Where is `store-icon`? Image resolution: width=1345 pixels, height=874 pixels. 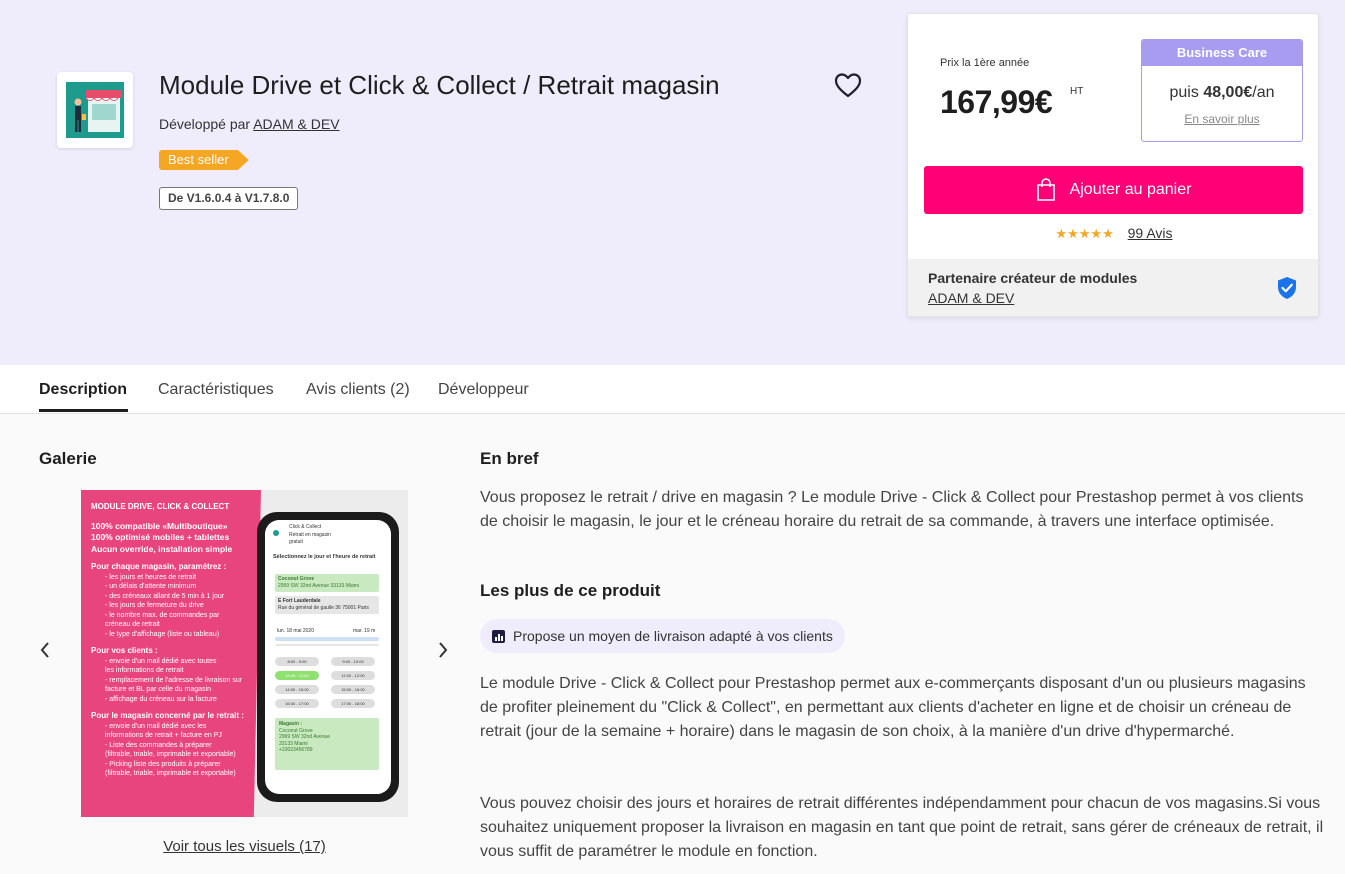
store-icon is located at coordinates (95, 110).